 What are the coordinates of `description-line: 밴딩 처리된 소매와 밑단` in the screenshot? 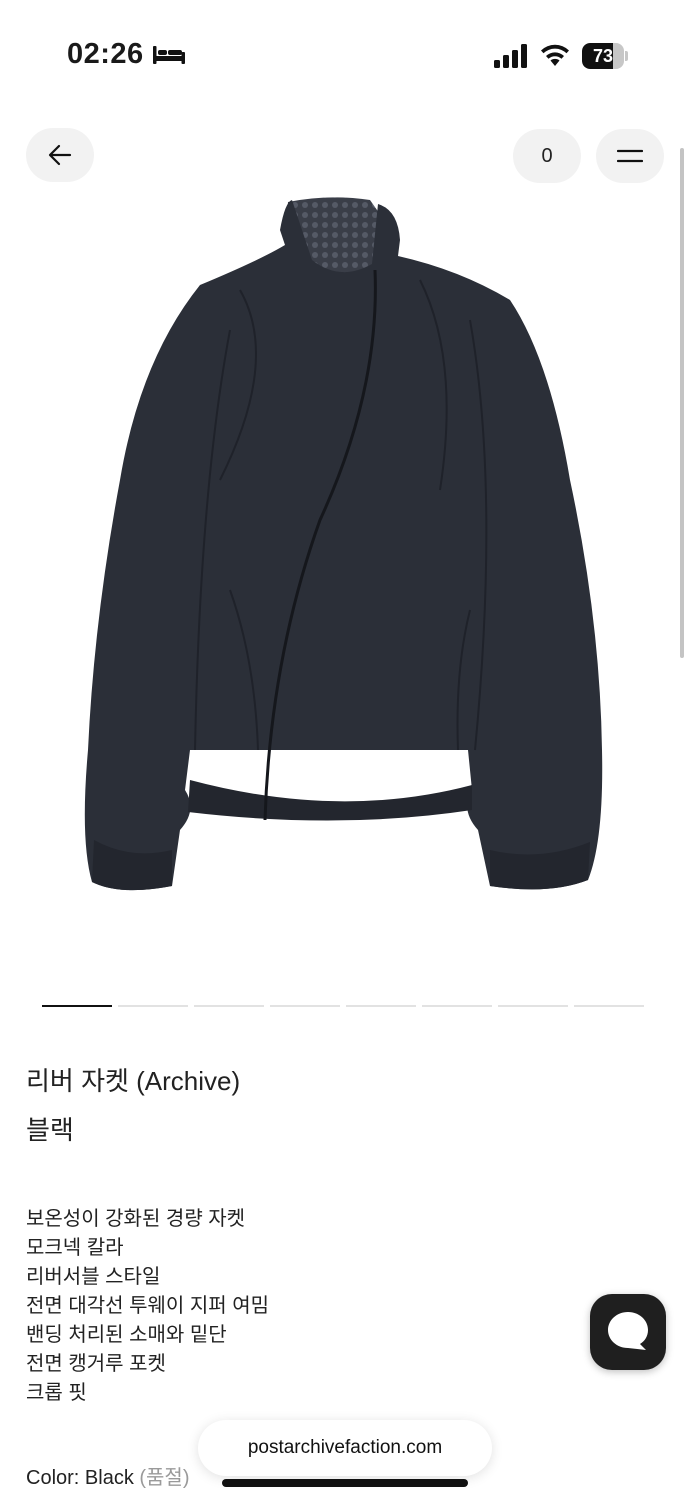 It's located at (126, 1335).